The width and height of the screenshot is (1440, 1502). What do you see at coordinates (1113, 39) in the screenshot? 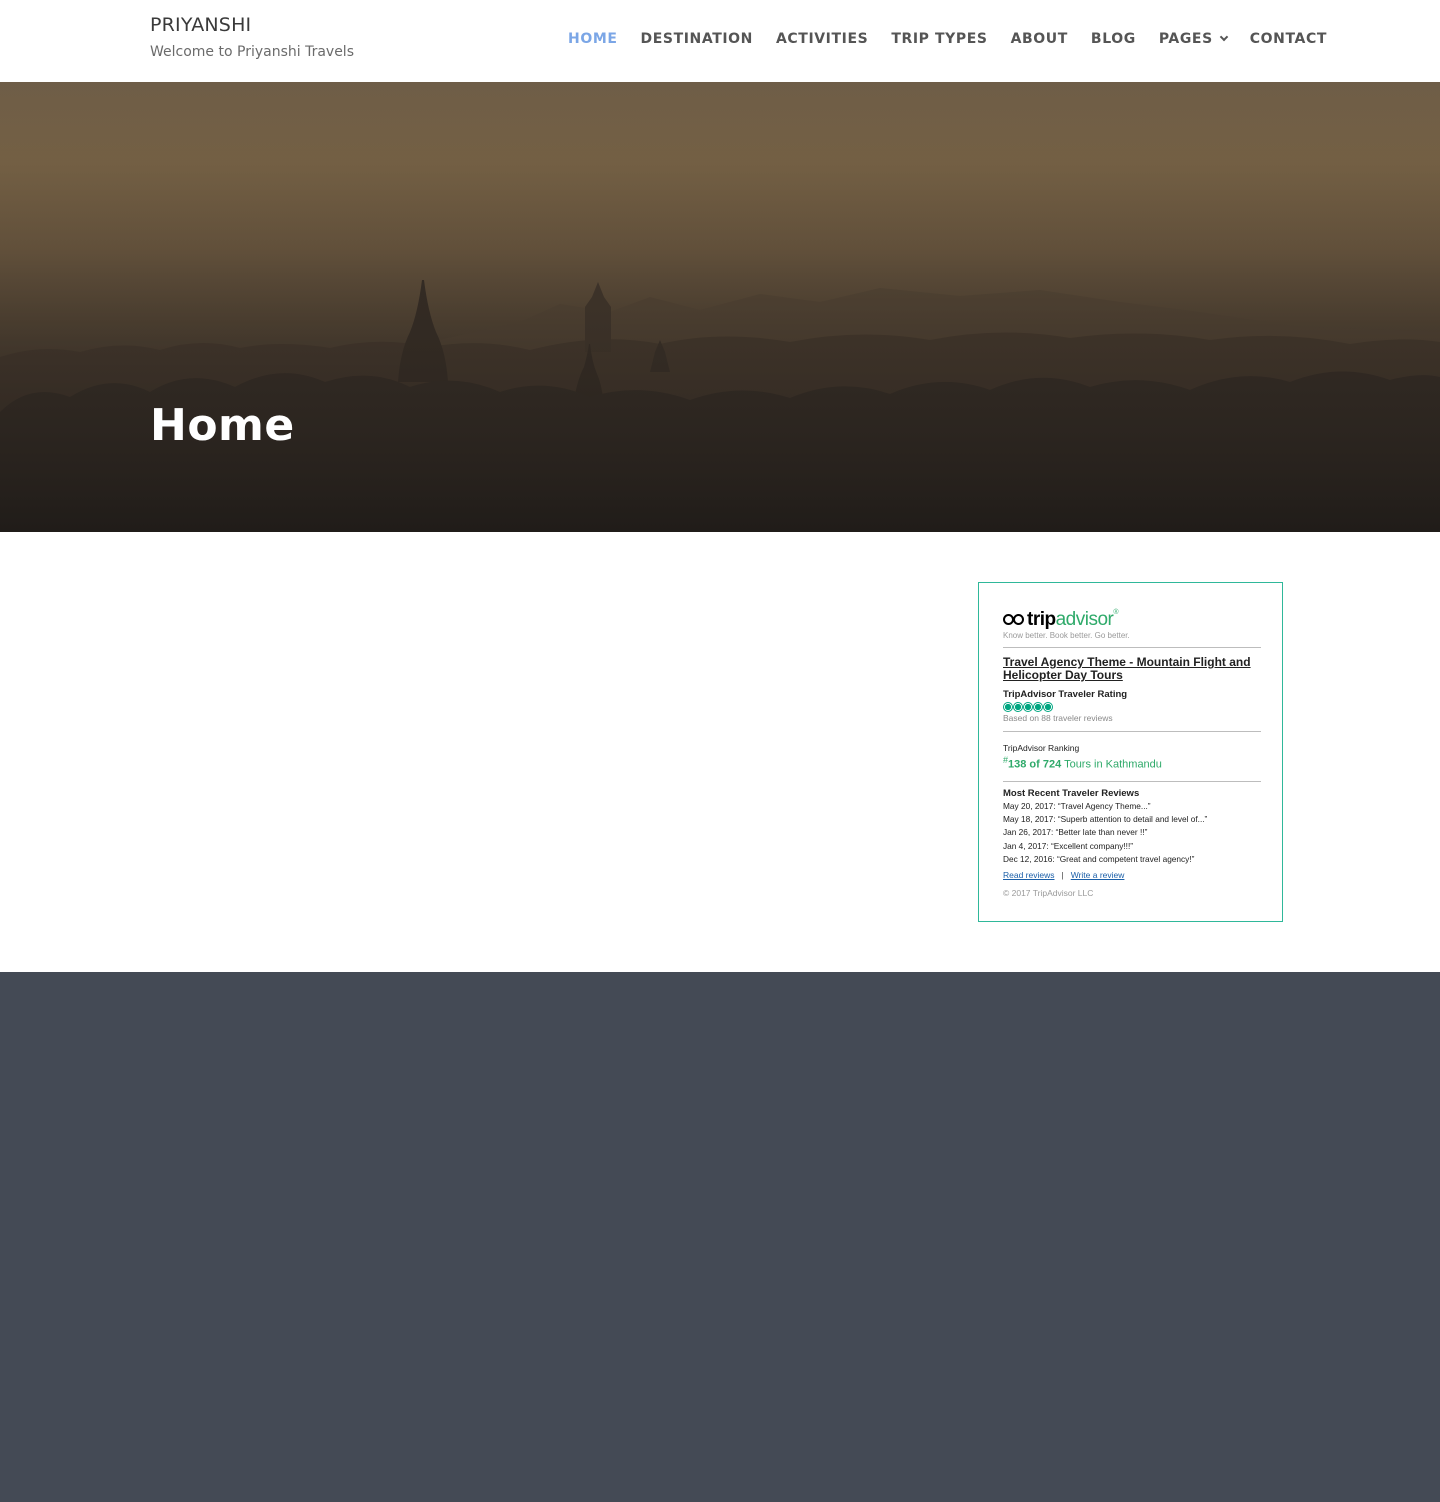
I see `nav-item-blog: BLOG` at bounding box center [1113, 39].